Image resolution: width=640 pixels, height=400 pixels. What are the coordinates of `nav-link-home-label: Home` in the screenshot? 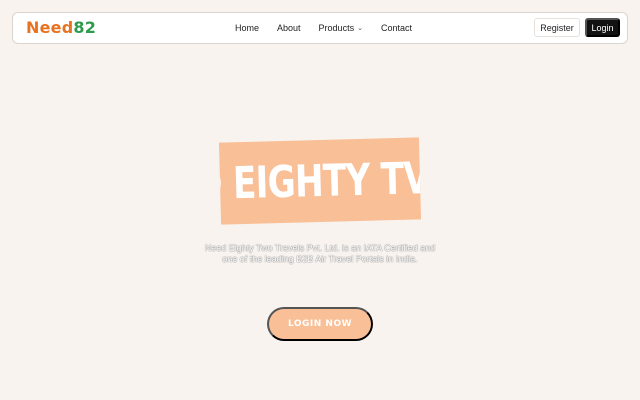 It's located at (247, 28).